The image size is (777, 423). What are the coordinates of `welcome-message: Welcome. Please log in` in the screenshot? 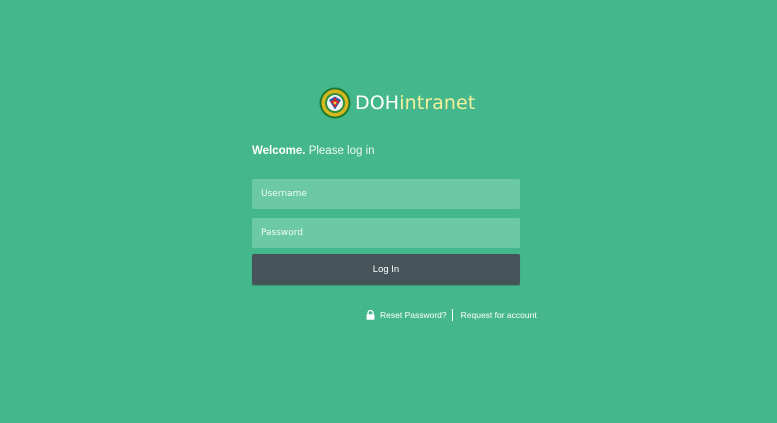 It's located at (313, 151).